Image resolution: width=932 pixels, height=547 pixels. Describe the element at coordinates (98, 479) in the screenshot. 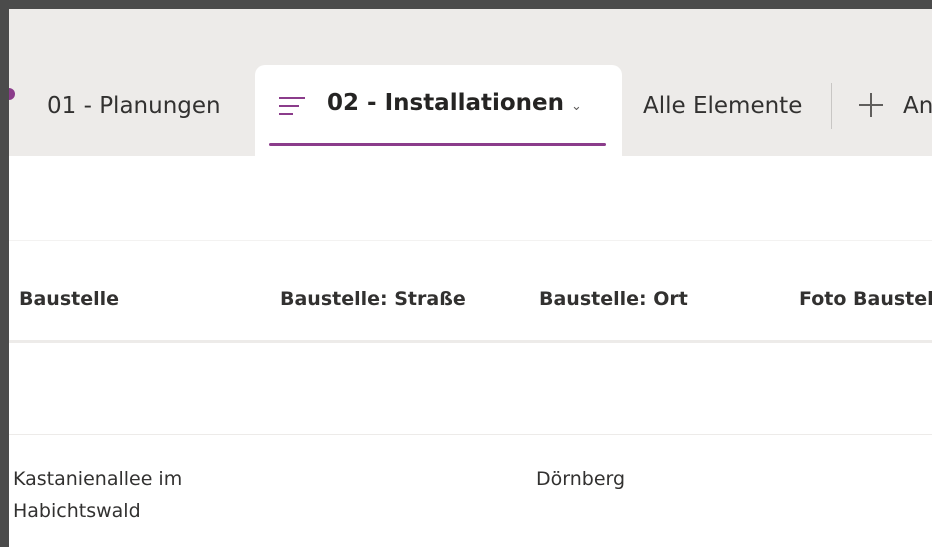

I see `cell-baustelle-line1: Kastanienallee im` at that location.